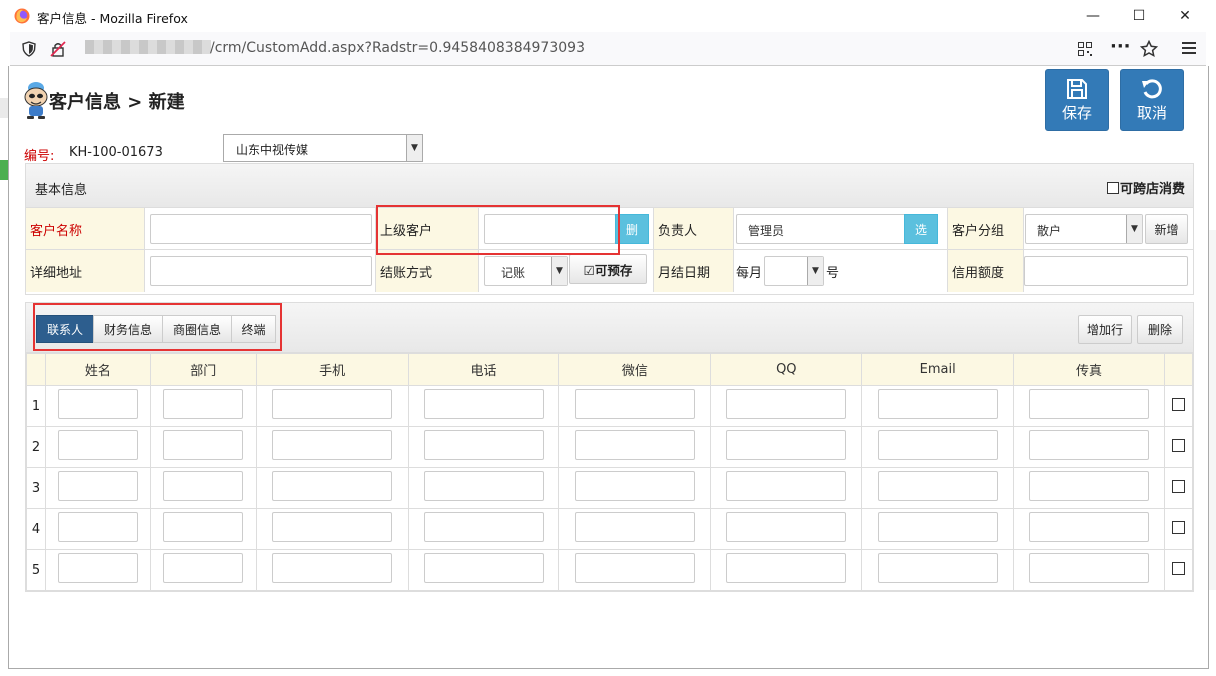 The height and width of the screenshot is (676, 1216). I want to click on parent-delete-button: 删, so click(632, 229).